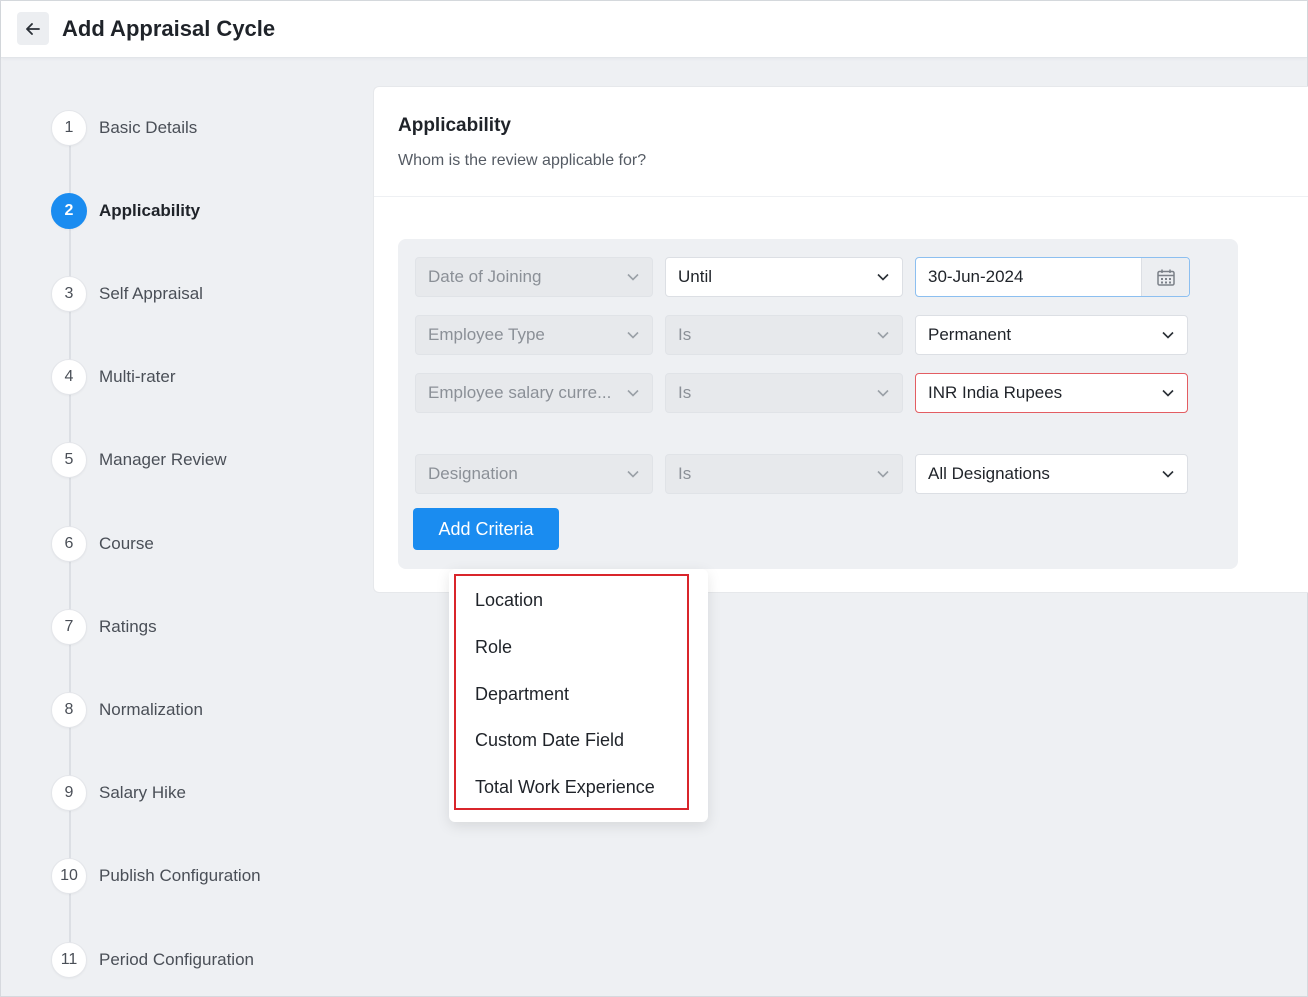 The image size is (1308, 997). I want to click on criteria-field-select: Date of Joining, so click(534, 277).